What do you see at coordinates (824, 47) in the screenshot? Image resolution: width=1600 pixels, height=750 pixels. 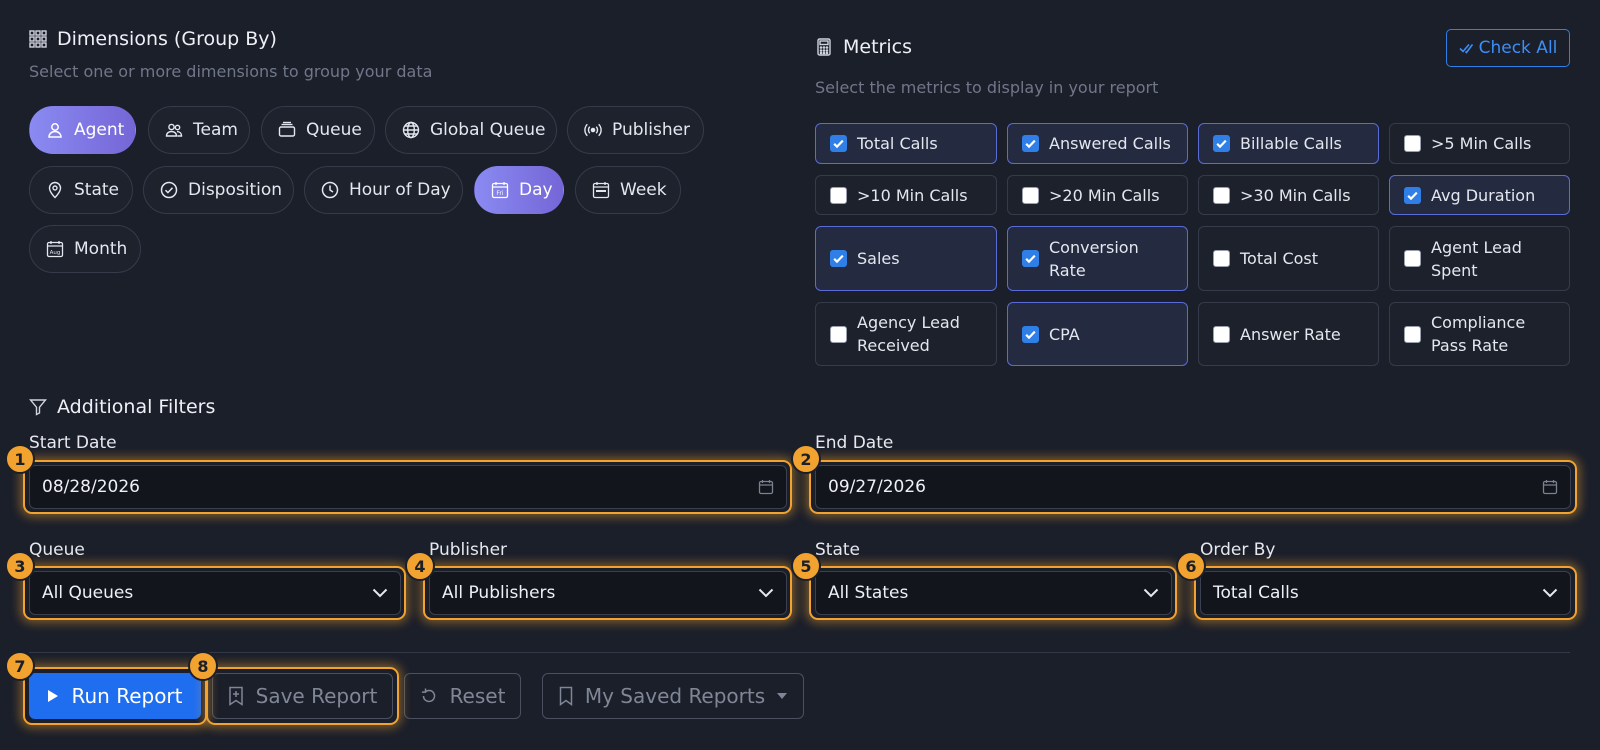 I see `calculator-icon` at bounding box center [824, 47].